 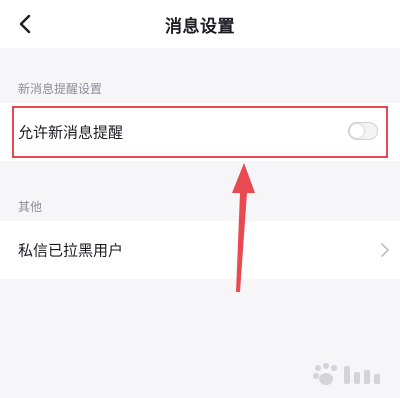 I want to click on section-header-other: 其他, so click(x=30, y=207).